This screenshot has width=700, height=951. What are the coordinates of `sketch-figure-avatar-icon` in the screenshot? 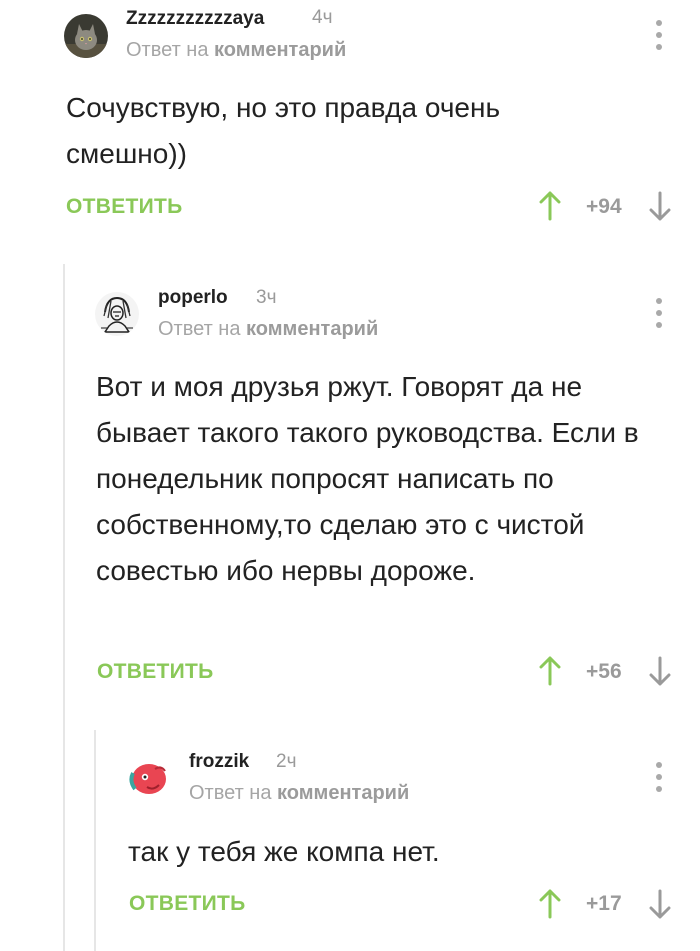 It's located at (117, 314).